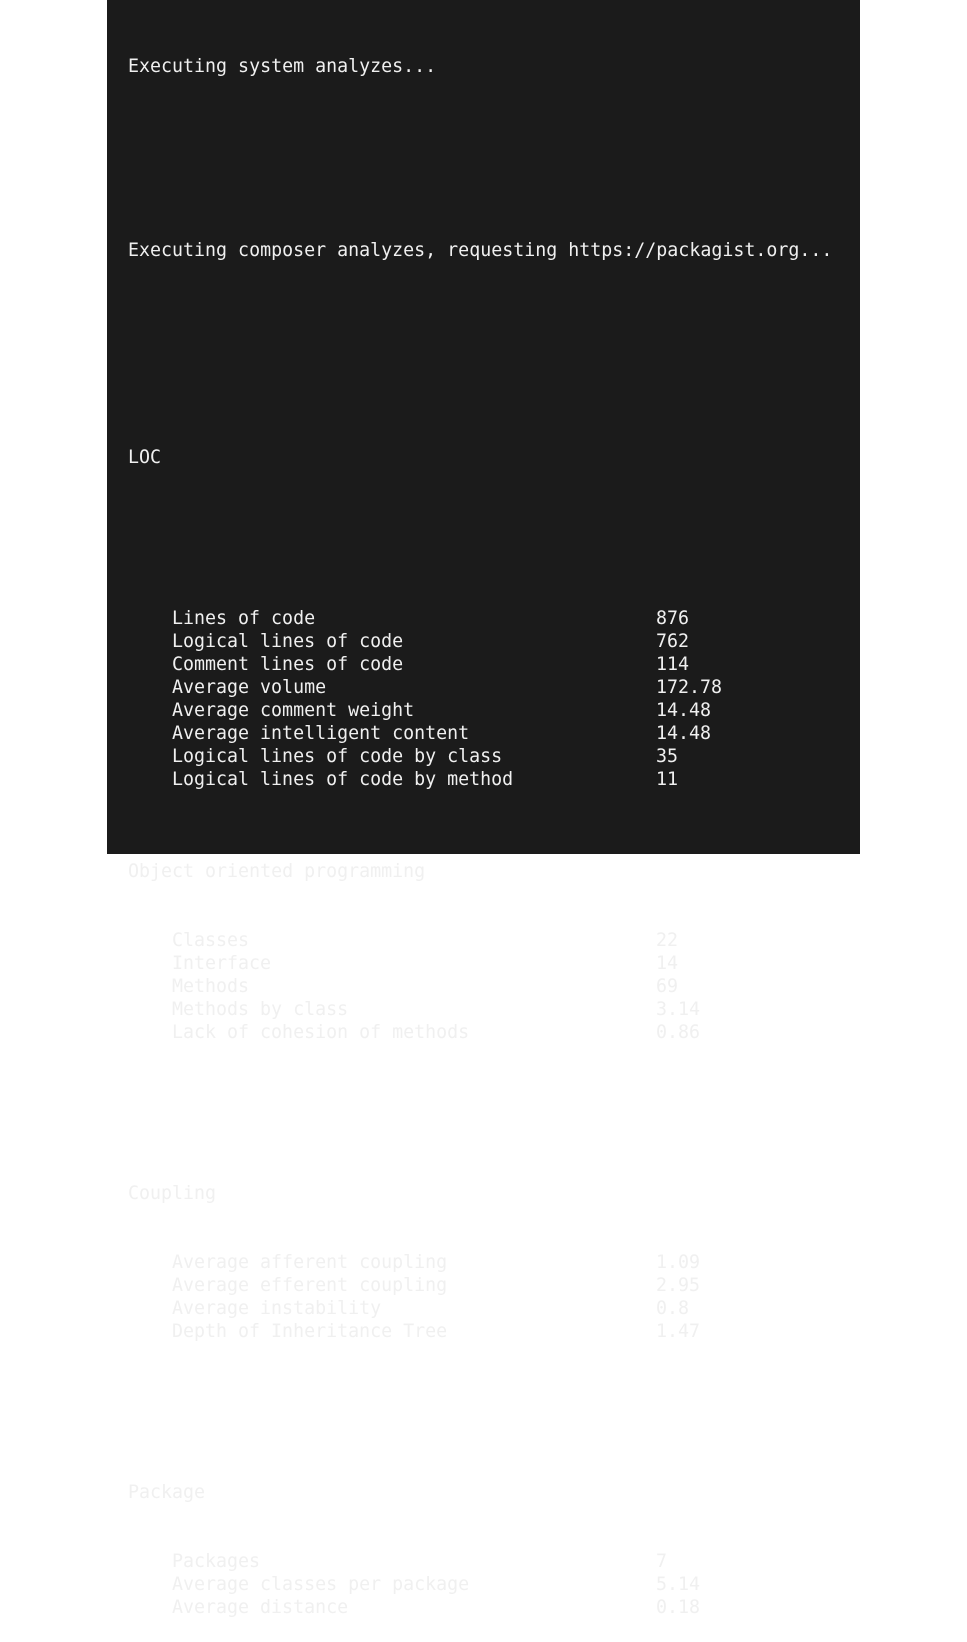  What do you see at coordinates (260, 1607) in the screenshot?
I see `metric-label: Average distance` at bounding box center [260, 1607].